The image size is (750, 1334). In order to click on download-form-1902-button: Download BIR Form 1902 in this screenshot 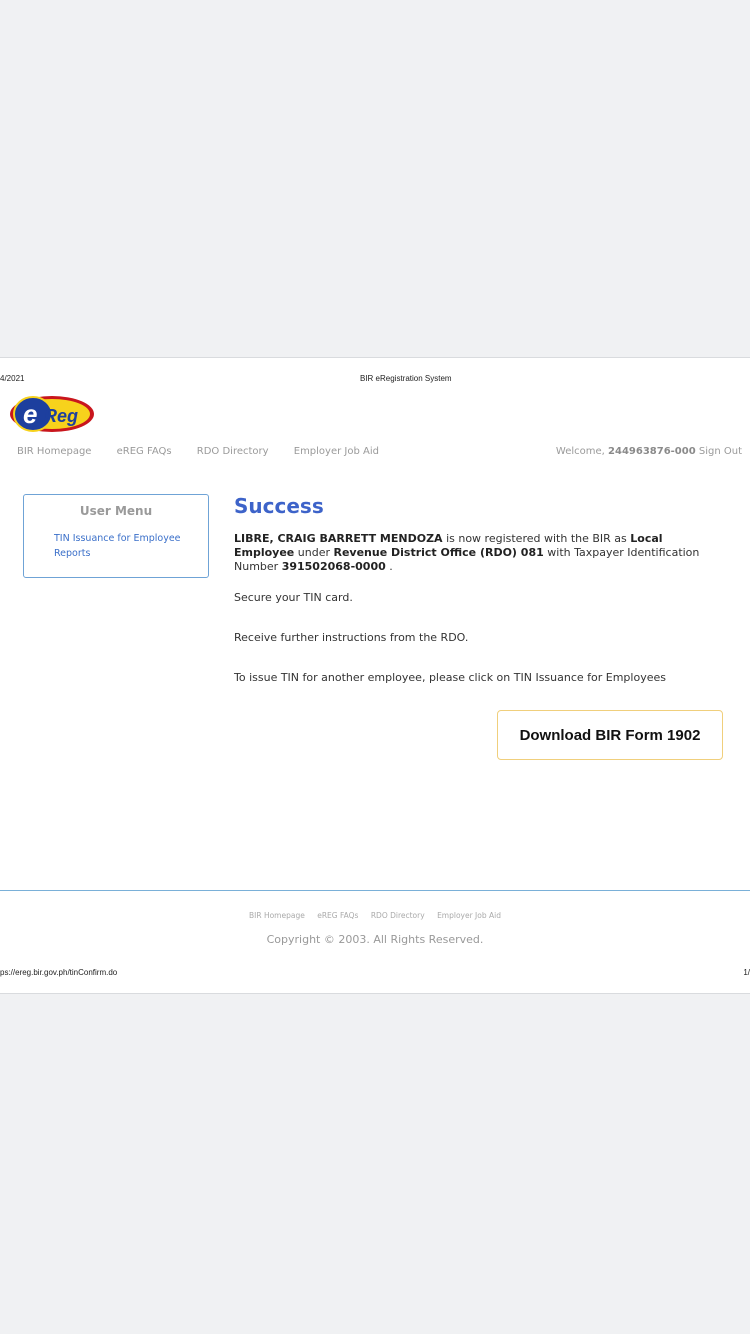, I will do `click(610, 735)`.